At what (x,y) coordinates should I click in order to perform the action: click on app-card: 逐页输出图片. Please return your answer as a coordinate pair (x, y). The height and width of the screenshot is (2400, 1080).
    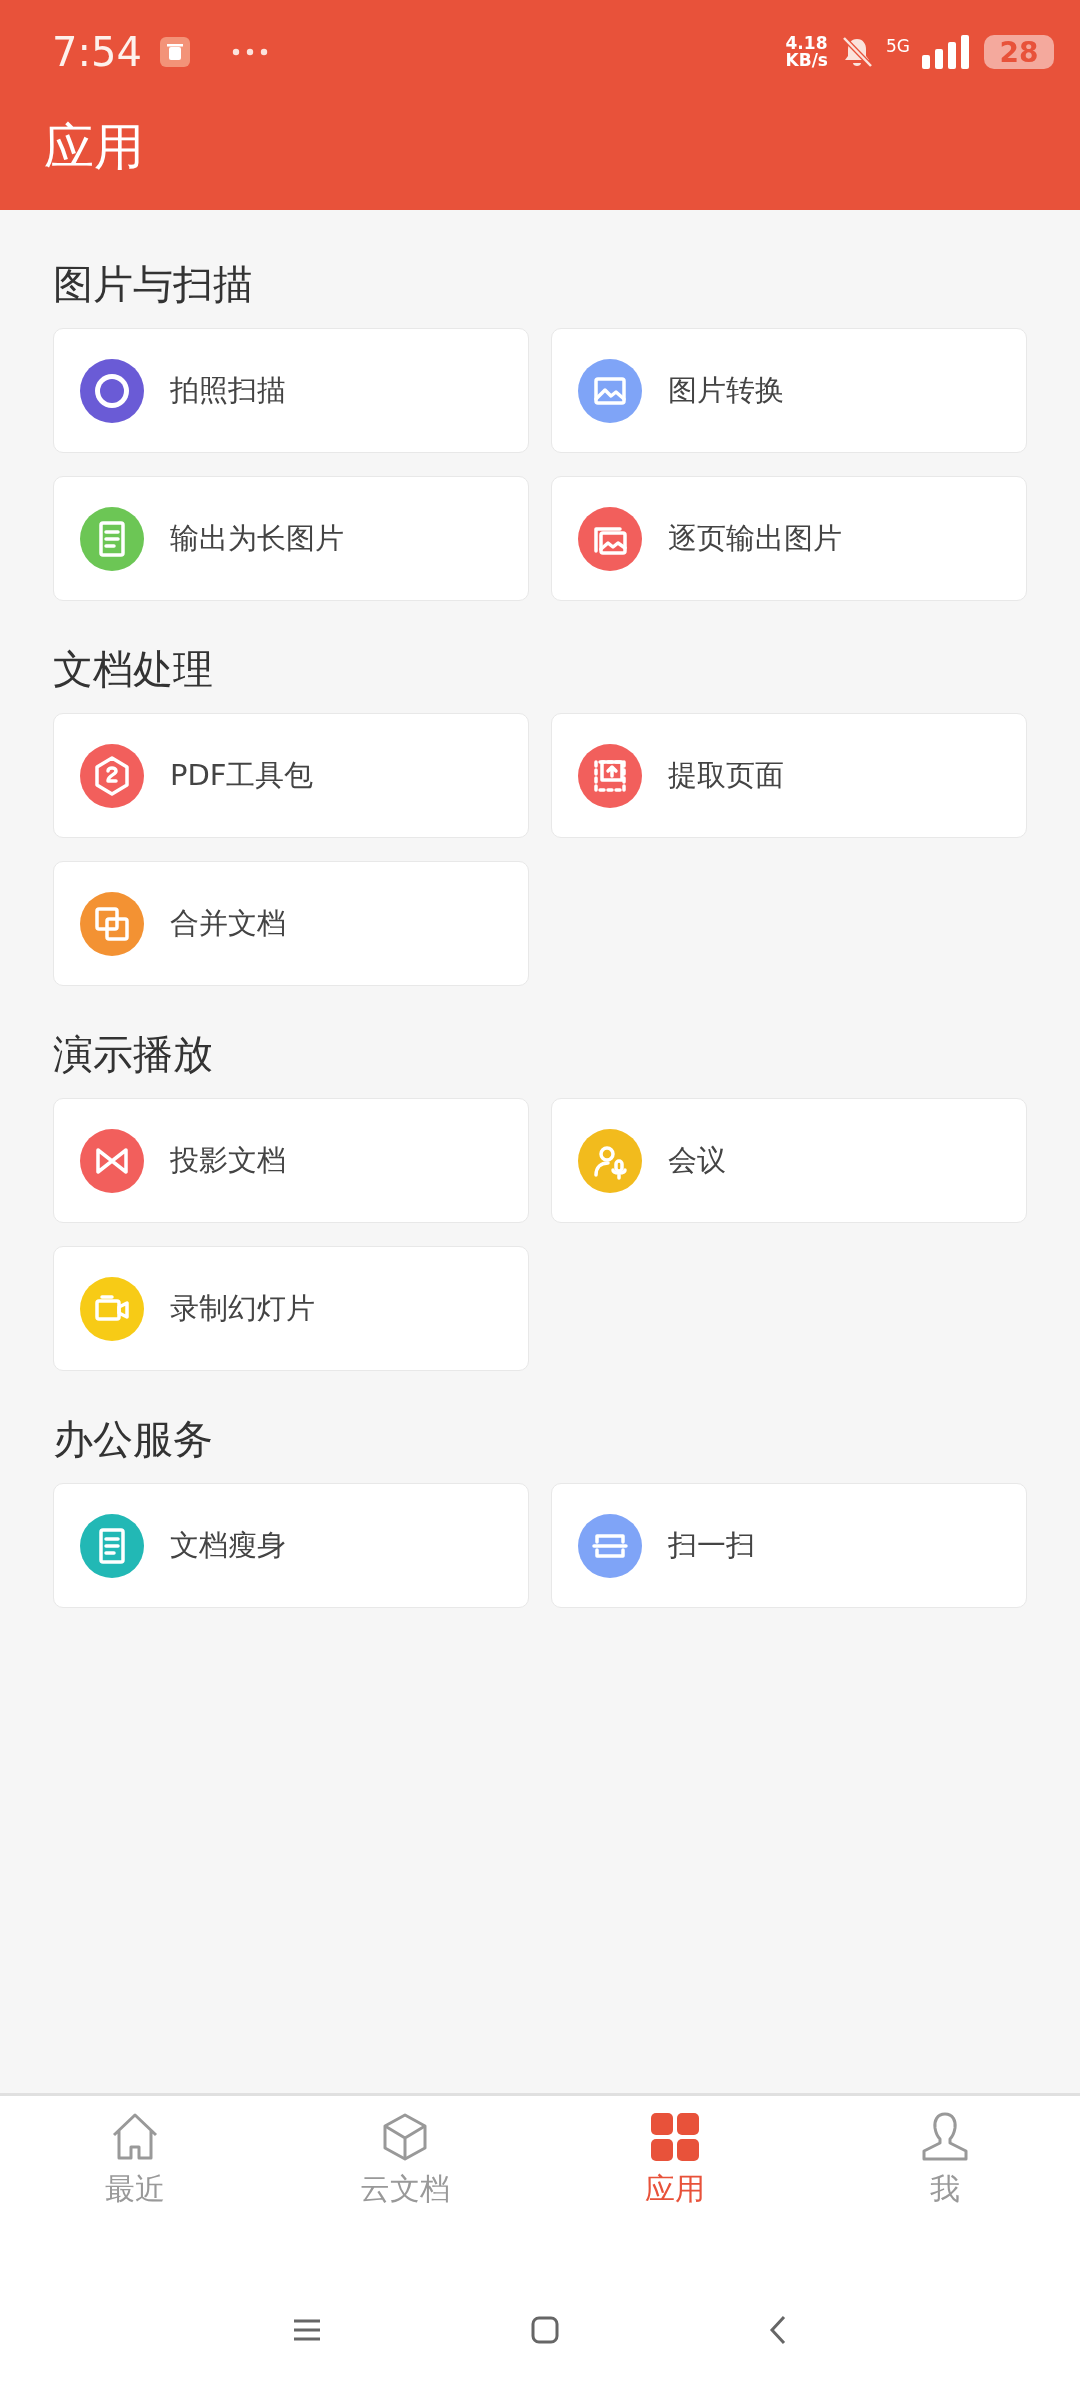
    Looking at the image, I should click on (789, 538).